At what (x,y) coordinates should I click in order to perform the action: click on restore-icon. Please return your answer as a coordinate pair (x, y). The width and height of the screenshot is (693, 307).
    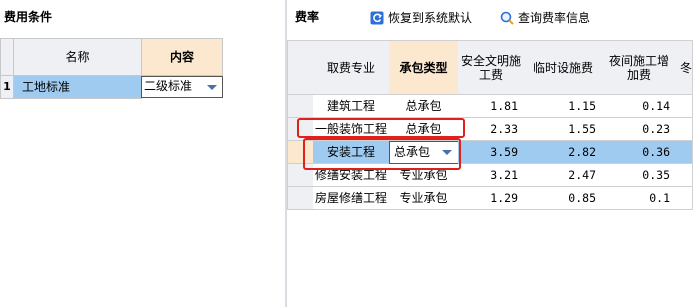
    Looking at the image, I should click on (377, 18).